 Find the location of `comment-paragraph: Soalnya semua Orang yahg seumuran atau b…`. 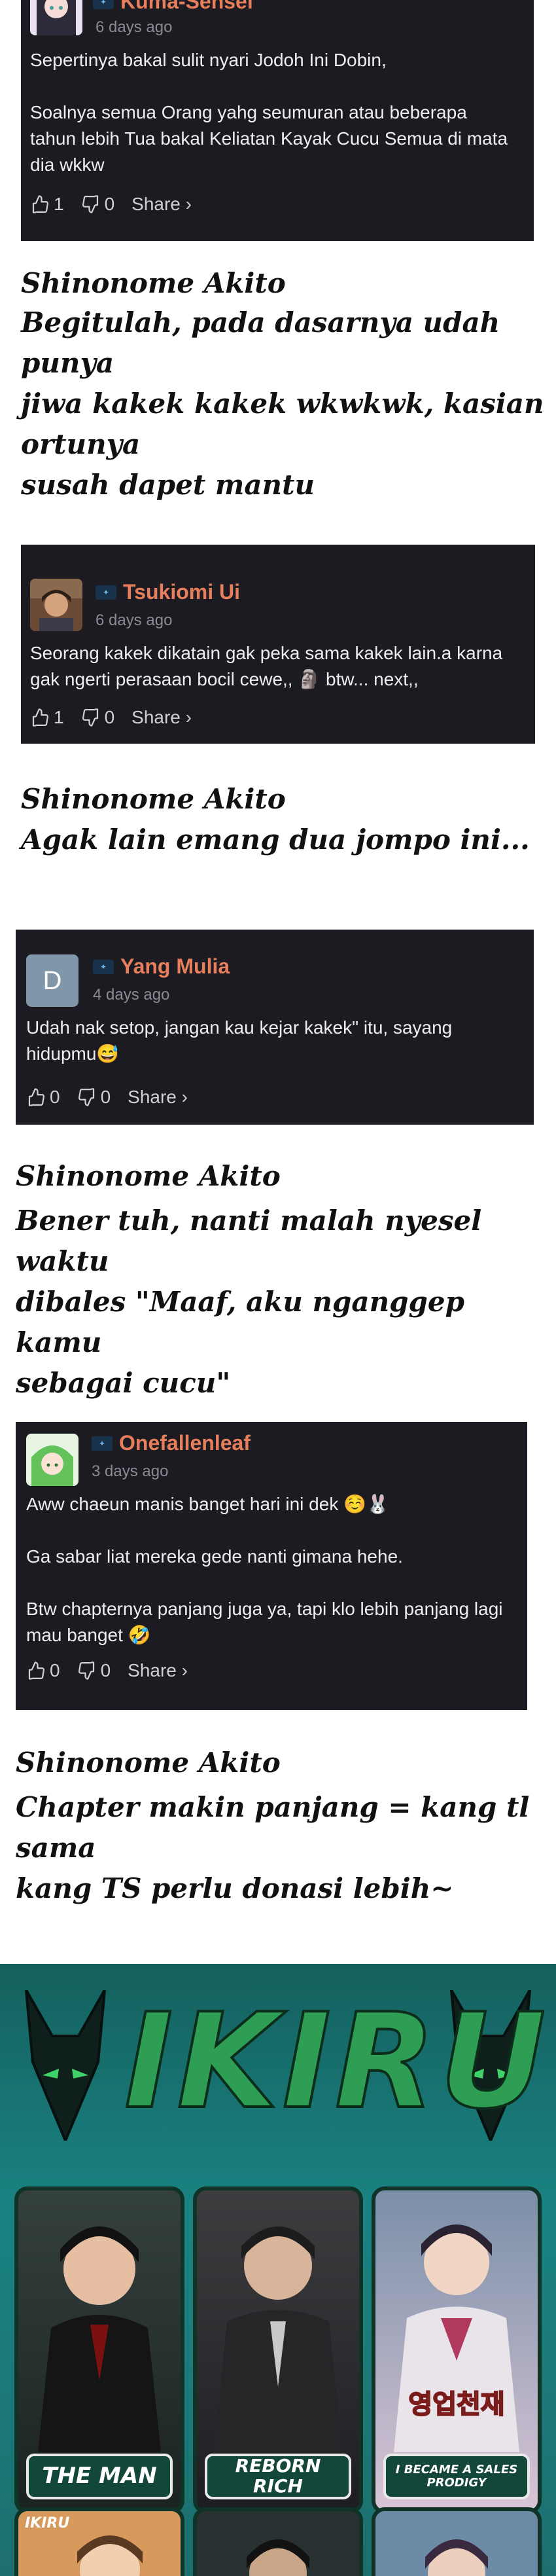

comment-paragraph: Soalnya semua Orang yahg seumuran atau b… is located at coordinates (272, 138).